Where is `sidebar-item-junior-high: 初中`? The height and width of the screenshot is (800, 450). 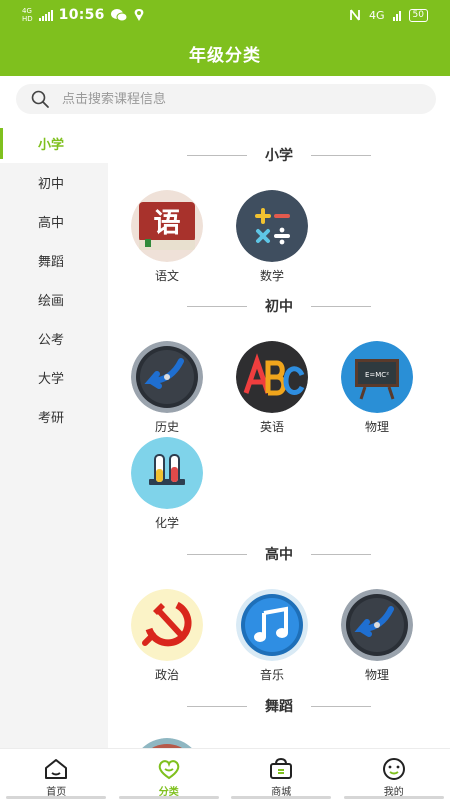
sidebar-item-junior-high: 初中 is located at coordinates (54, 182).